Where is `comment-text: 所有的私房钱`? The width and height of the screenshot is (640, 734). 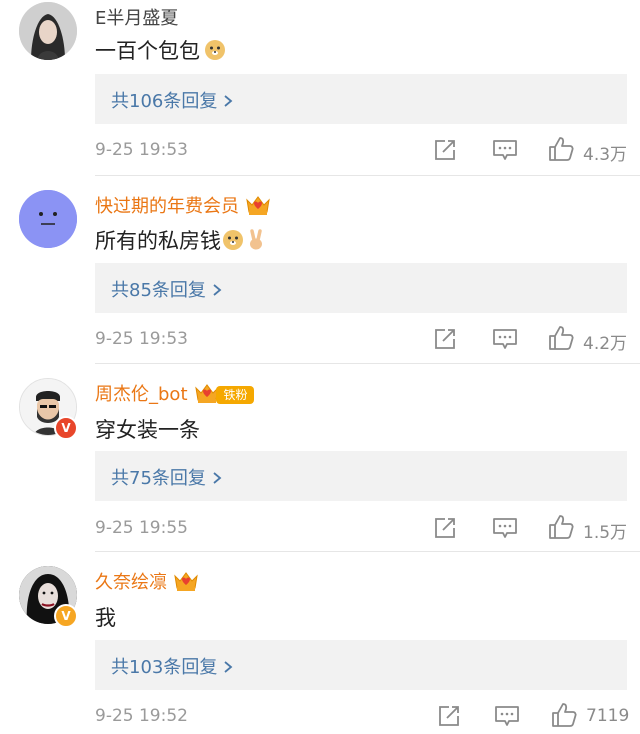
comment-text: 所有的私房钱 is located at coordinates (180, 240).